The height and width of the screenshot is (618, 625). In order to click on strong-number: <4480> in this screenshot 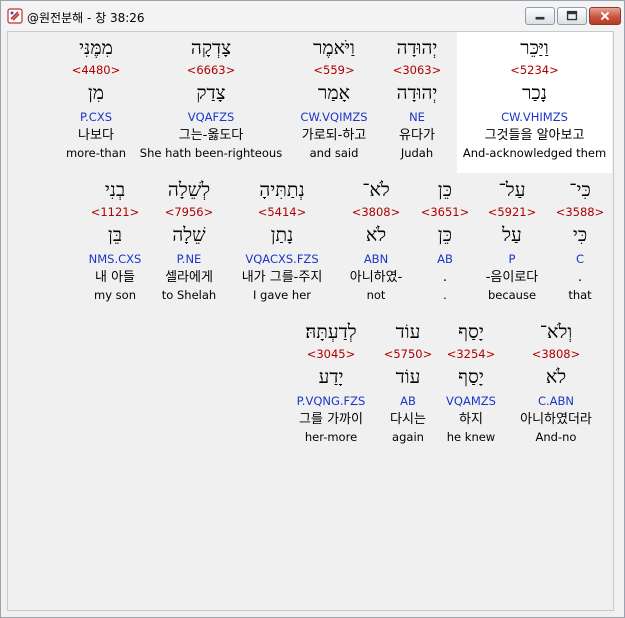, I will do `click(96, 70)`.